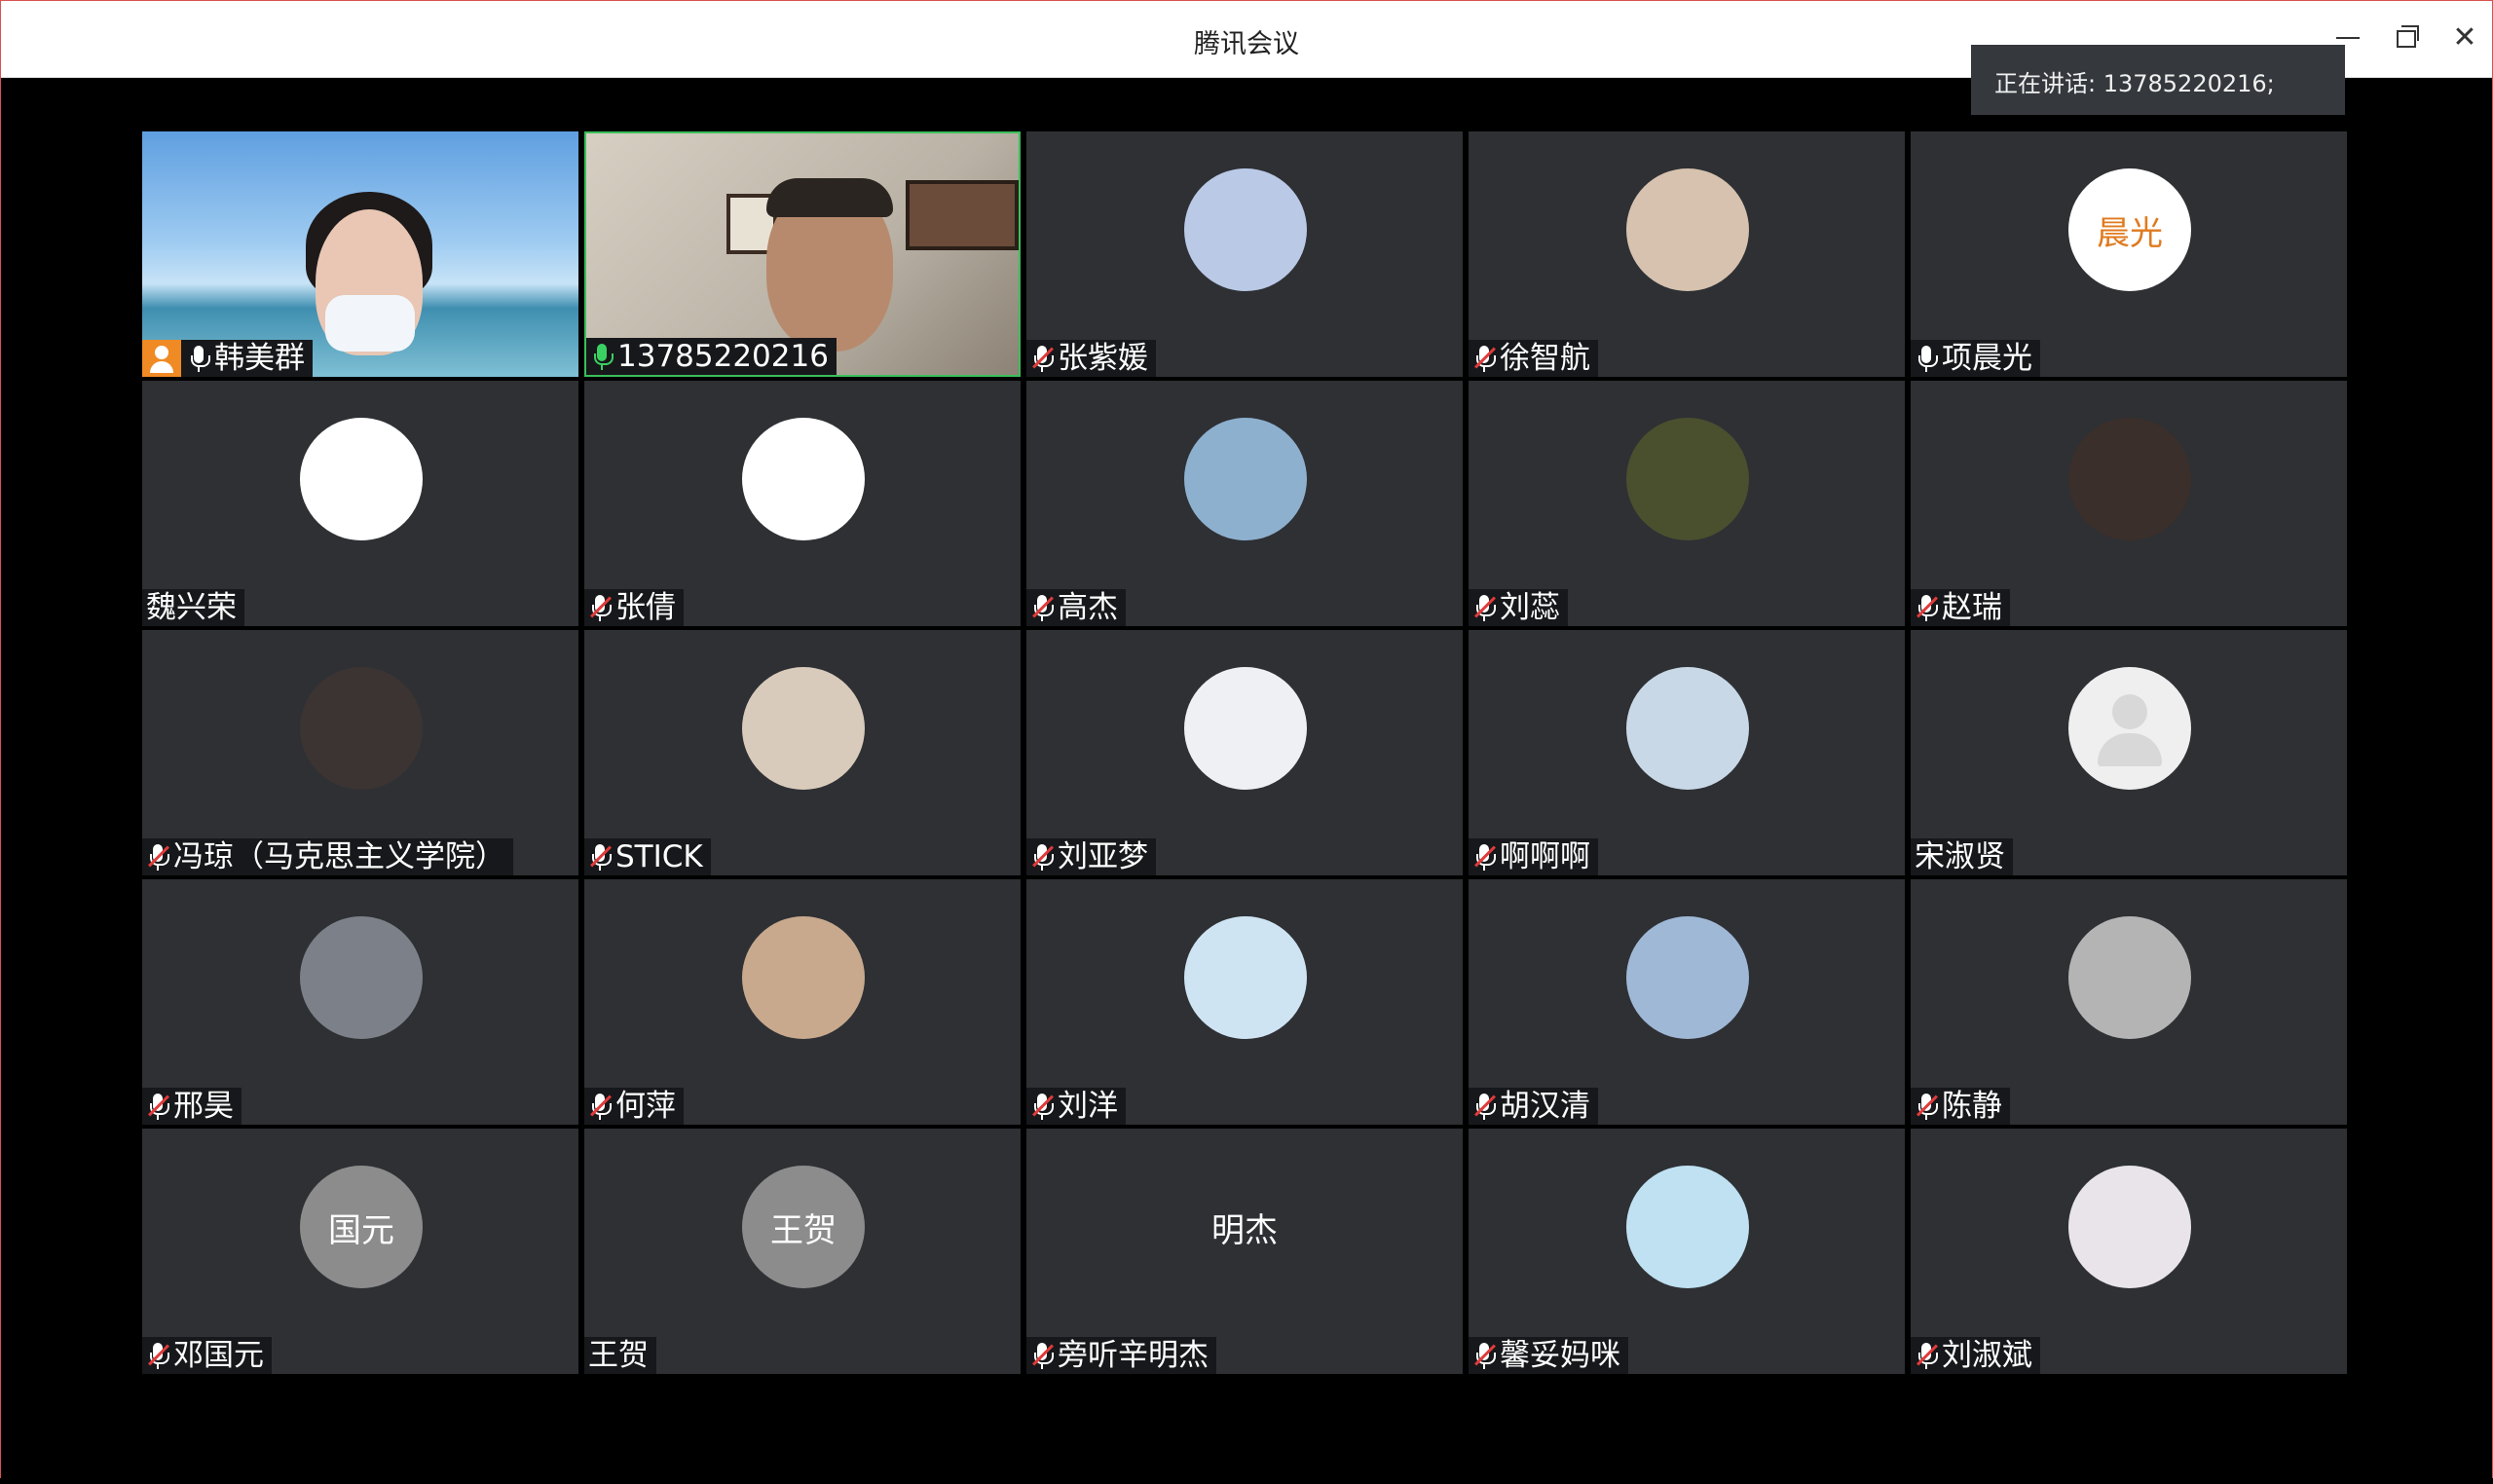 This screenshot has width=2493, height=1484. What do you see at coordinates (1972, 607) in the screenshot?
I see `participant-name: 赵瑞` at bounding box center [1972, 607].